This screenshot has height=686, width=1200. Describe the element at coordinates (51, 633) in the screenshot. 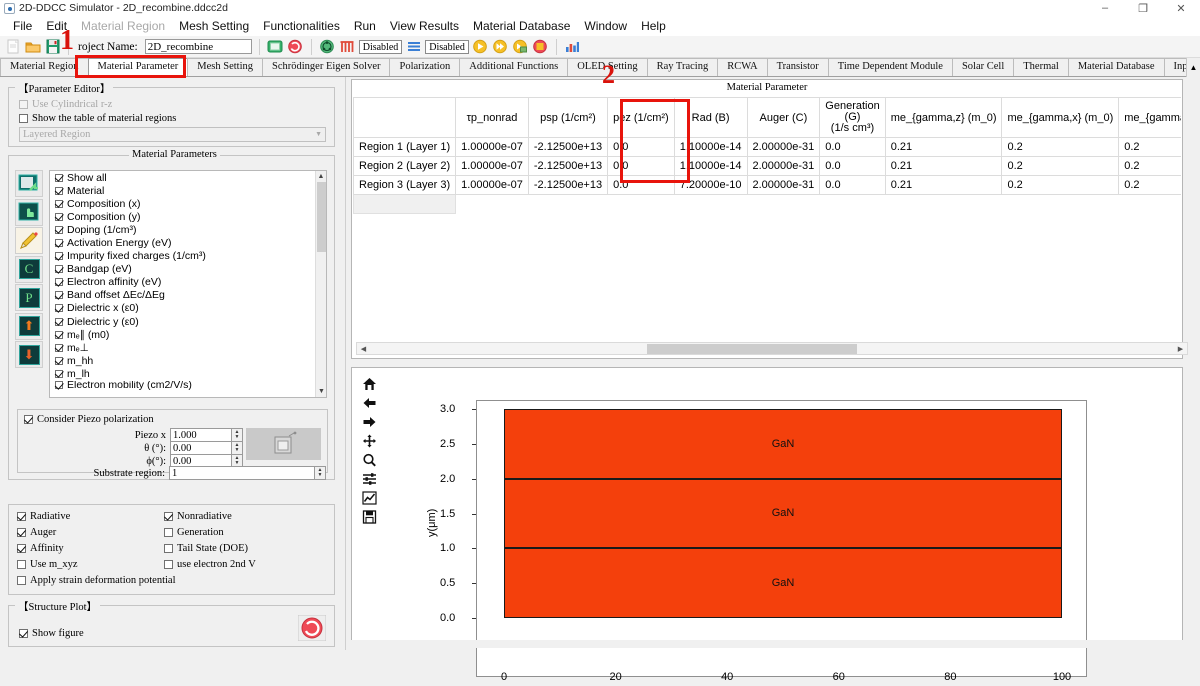

I see `show-figure-checkbox: Show figure` at that location.